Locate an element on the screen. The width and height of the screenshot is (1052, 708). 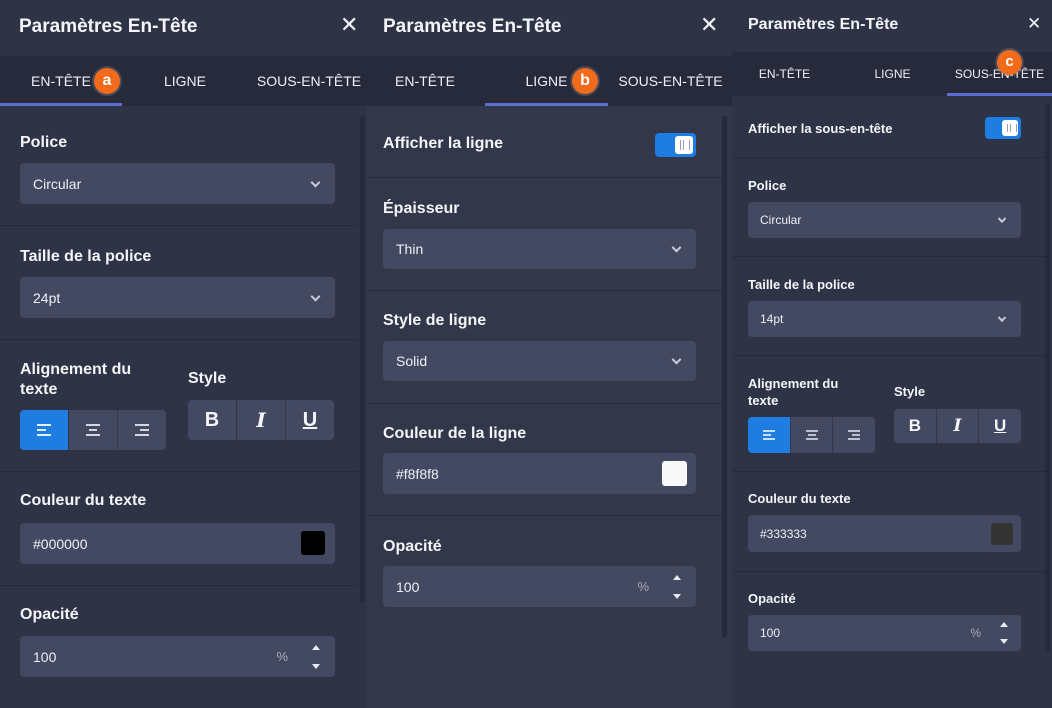
line-color-label: Couleur de la ligne is located at coordinates (455, 433).